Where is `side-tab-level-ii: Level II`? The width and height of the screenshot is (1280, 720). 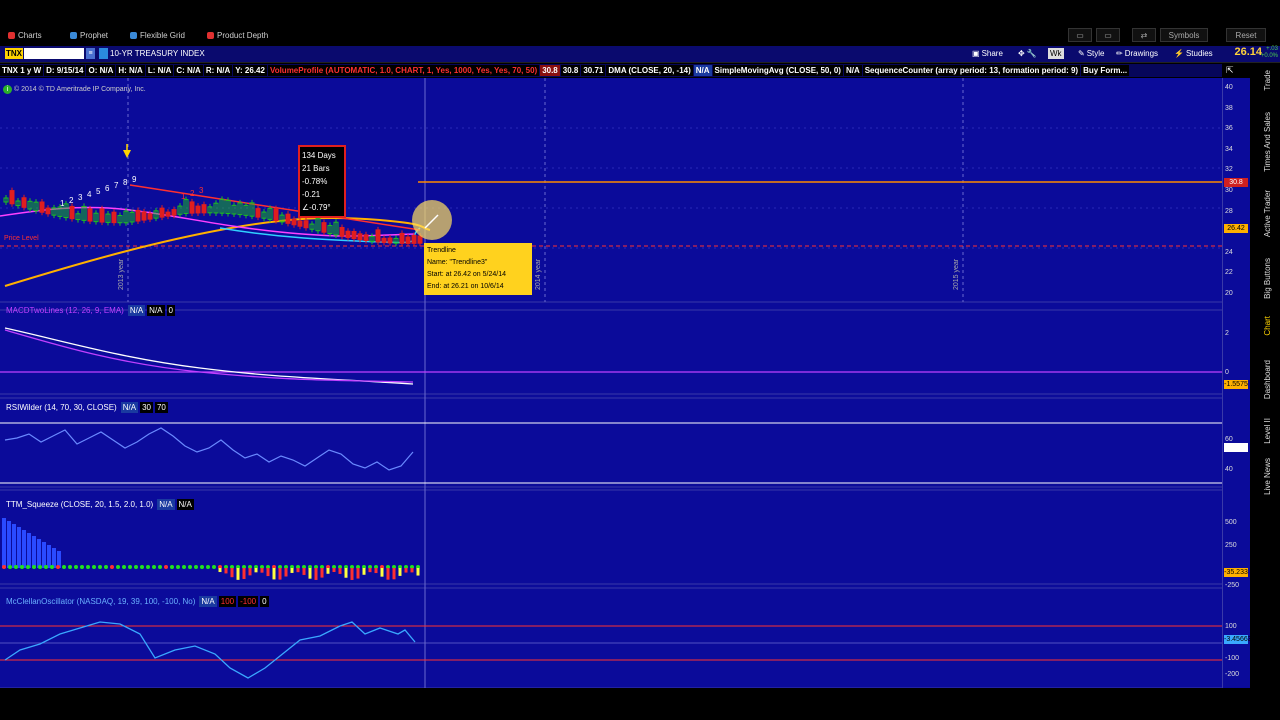
side-tab-level-ii: Level II is located at coordinates (1267, 431).